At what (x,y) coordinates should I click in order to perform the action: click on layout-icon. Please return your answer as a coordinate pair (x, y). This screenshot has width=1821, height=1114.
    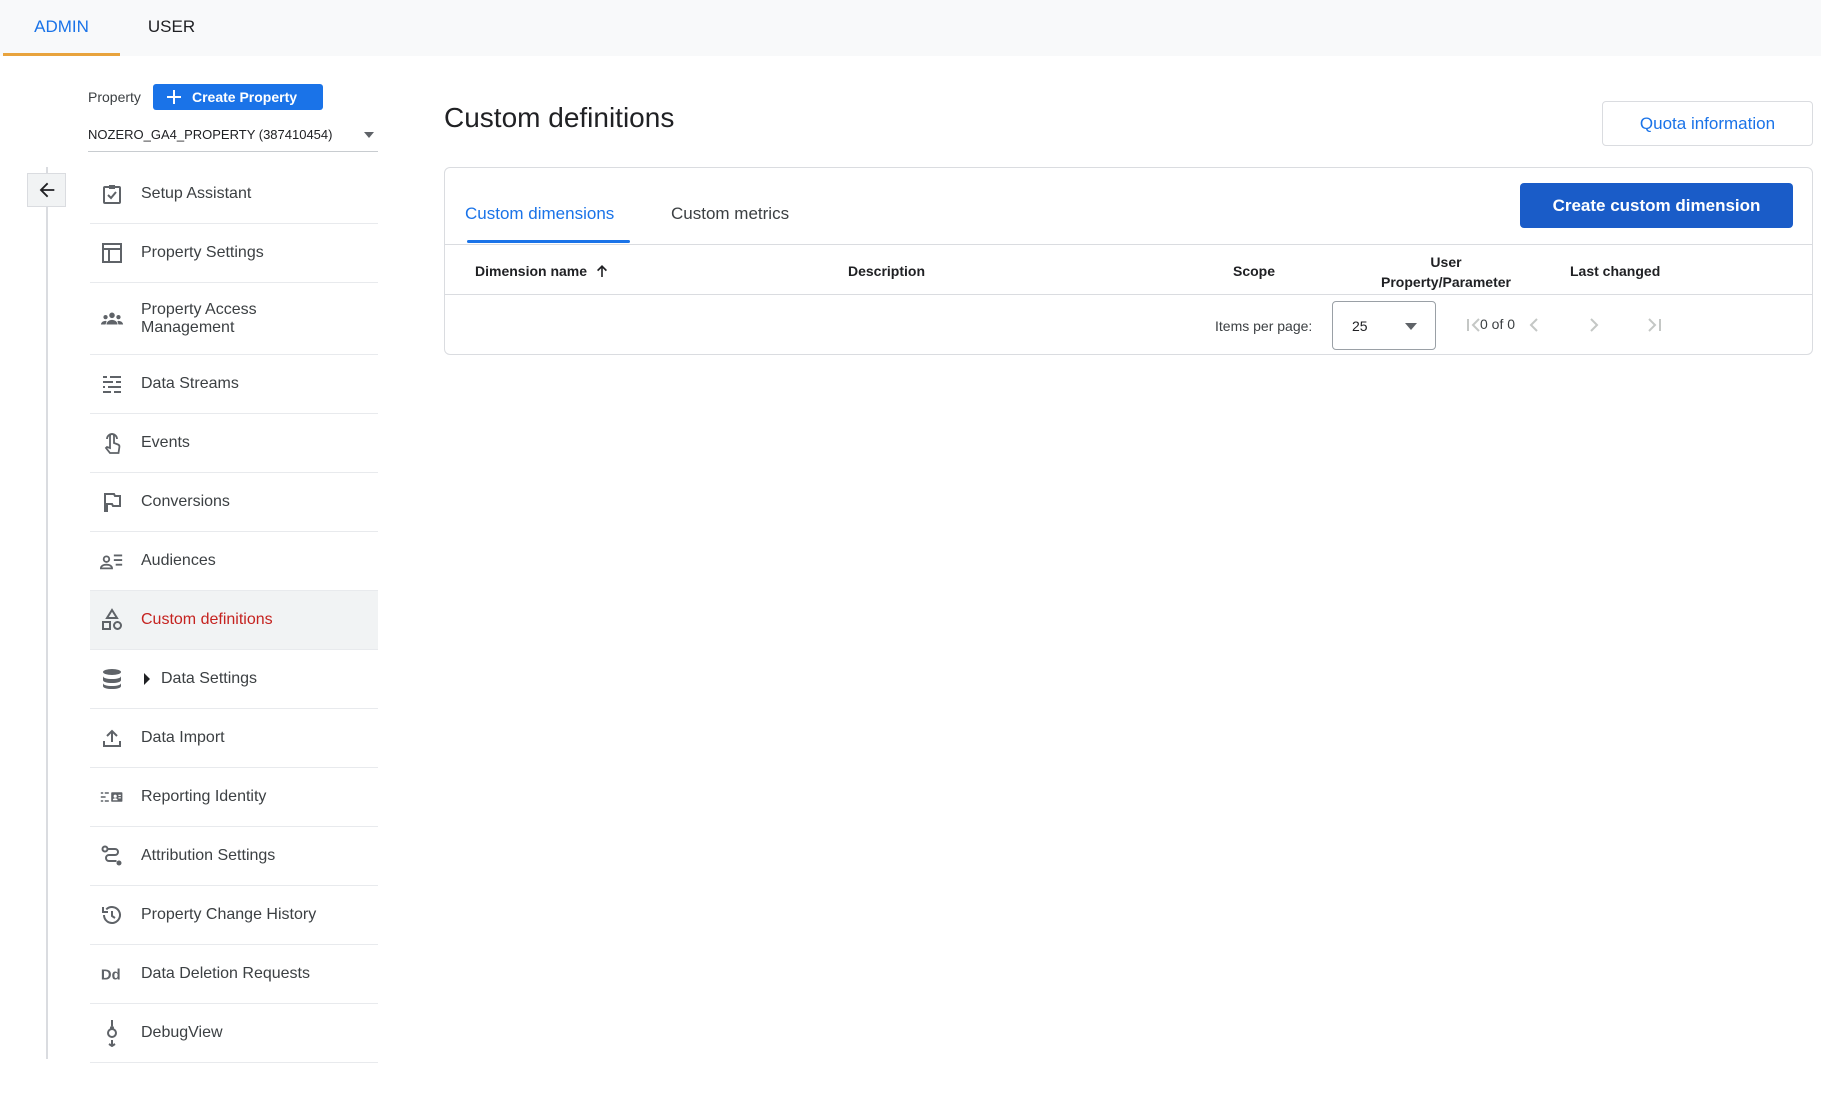
    Looking at the image, I should click on (112, 253).